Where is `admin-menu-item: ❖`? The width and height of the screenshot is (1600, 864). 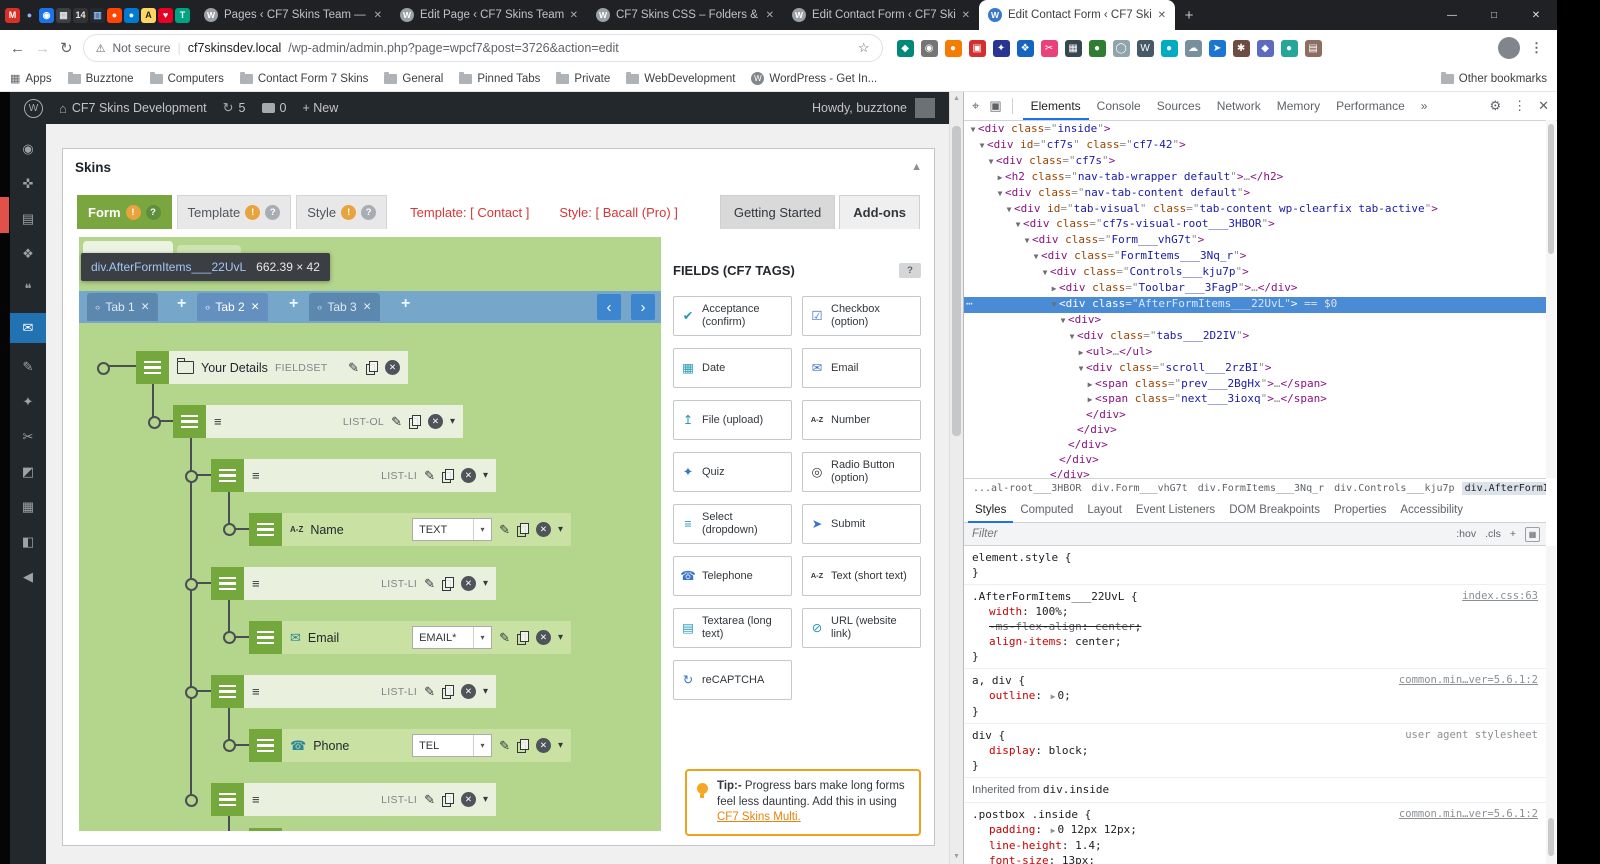
admin-menu-item: ❖ is located at coordinates (28, 254).